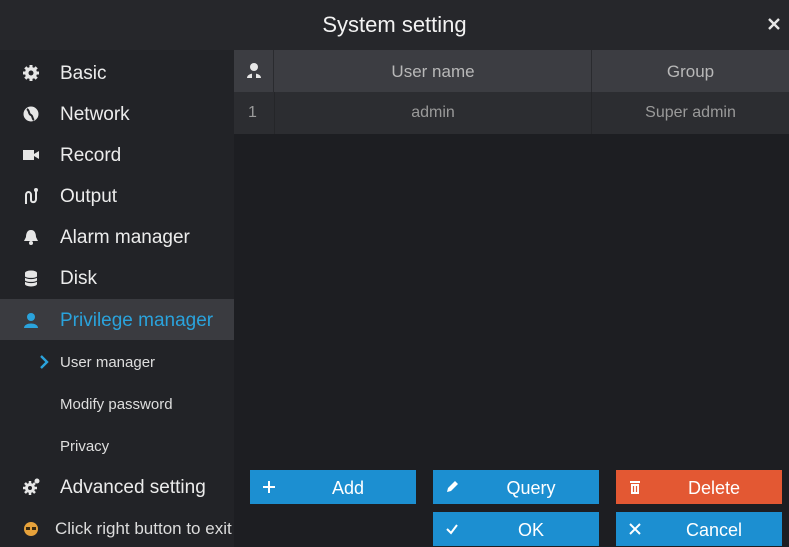  I want to click on sidebar-subitem-privacy: Privacy, so click(117, 445).